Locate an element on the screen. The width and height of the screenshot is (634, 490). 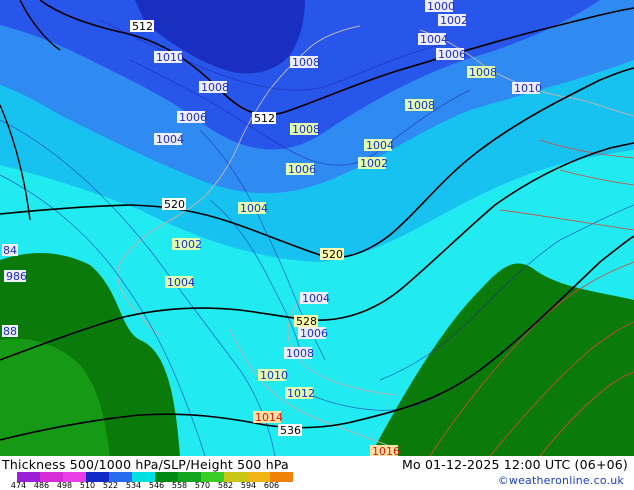
legend-tick-label: 558 is located at coordinates (179, 485).